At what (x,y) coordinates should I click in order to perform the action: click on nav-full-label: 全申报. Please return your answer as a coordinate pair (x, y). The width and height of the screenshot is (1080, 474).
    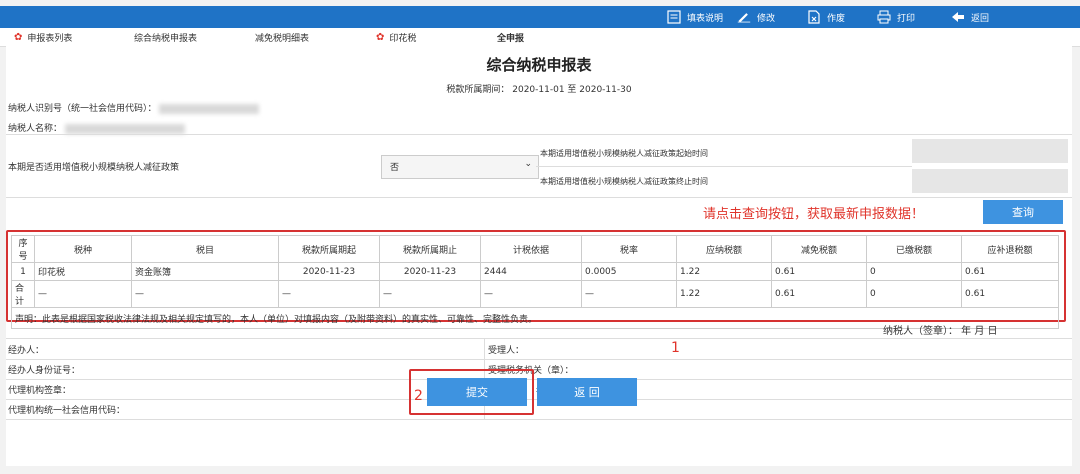
    Looking at the image, I should click on (511, 39).